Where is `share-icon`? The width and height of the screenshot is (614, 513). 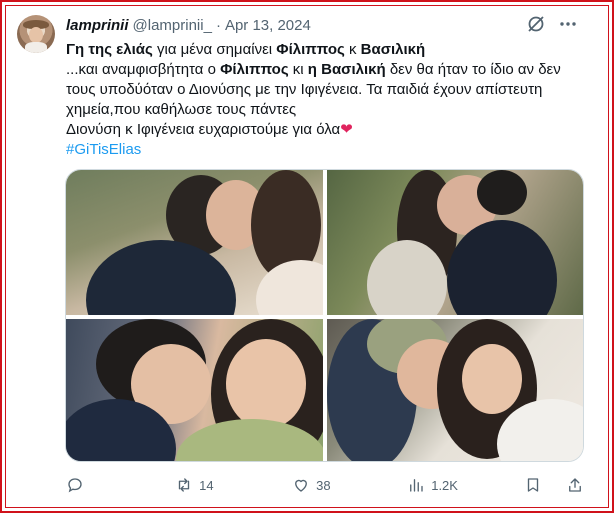 share-icon is located at coordinates (575, 485).